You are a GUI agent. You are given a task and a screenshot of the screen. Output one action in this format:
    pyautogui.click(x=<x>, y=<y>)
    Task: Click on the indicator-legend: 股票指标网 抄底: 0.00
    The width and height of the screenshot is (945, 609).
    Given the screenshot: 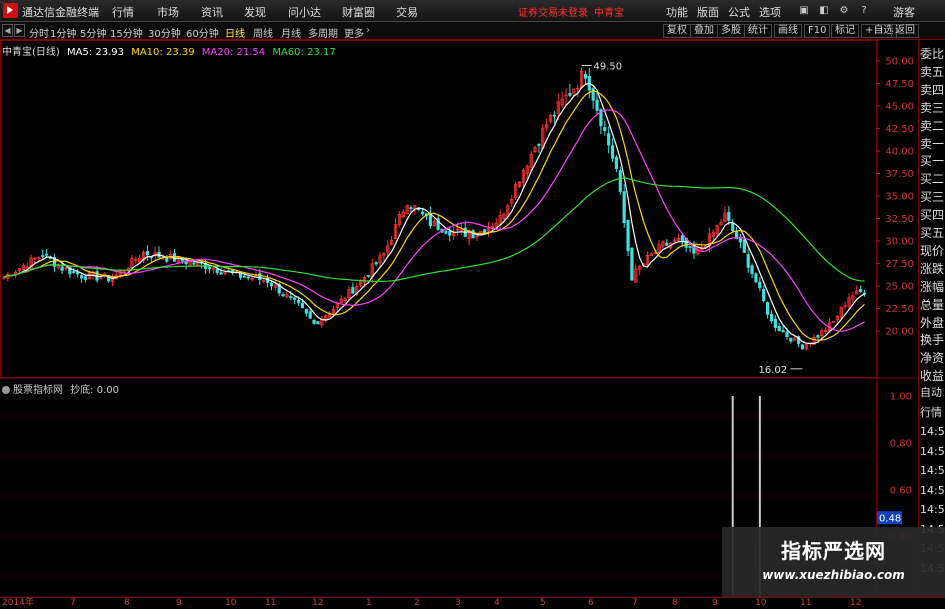 What is the action you would take?
    pyautogui.click(x=60, y=388)
    